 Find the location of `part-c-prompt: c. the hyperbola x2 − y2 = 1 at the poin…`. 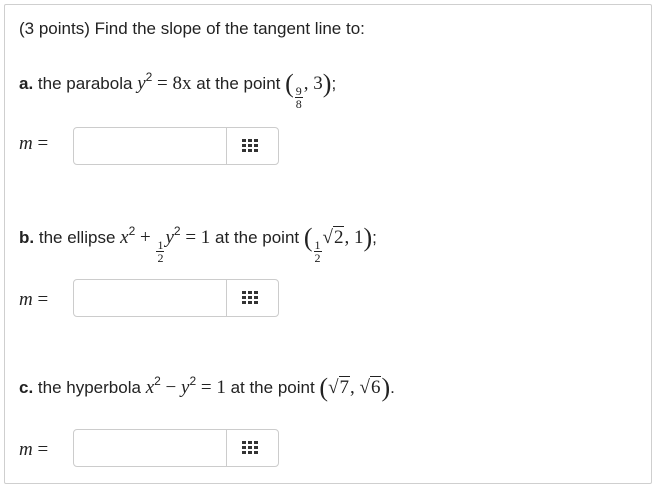

part-c-prompt: c. the hyperbola x2 − y2 = 1 at the poin… is located at coordinates (207, 387).